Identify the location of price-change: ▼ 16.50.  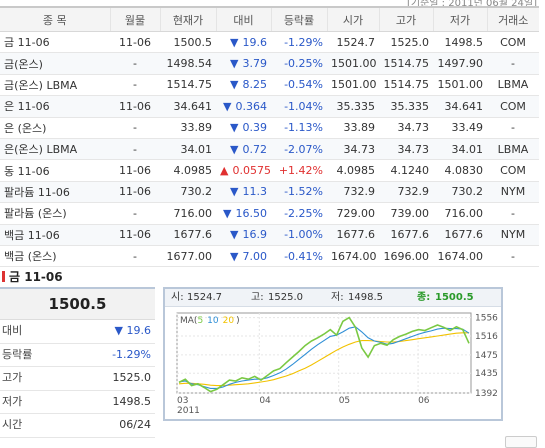
(243, 213).